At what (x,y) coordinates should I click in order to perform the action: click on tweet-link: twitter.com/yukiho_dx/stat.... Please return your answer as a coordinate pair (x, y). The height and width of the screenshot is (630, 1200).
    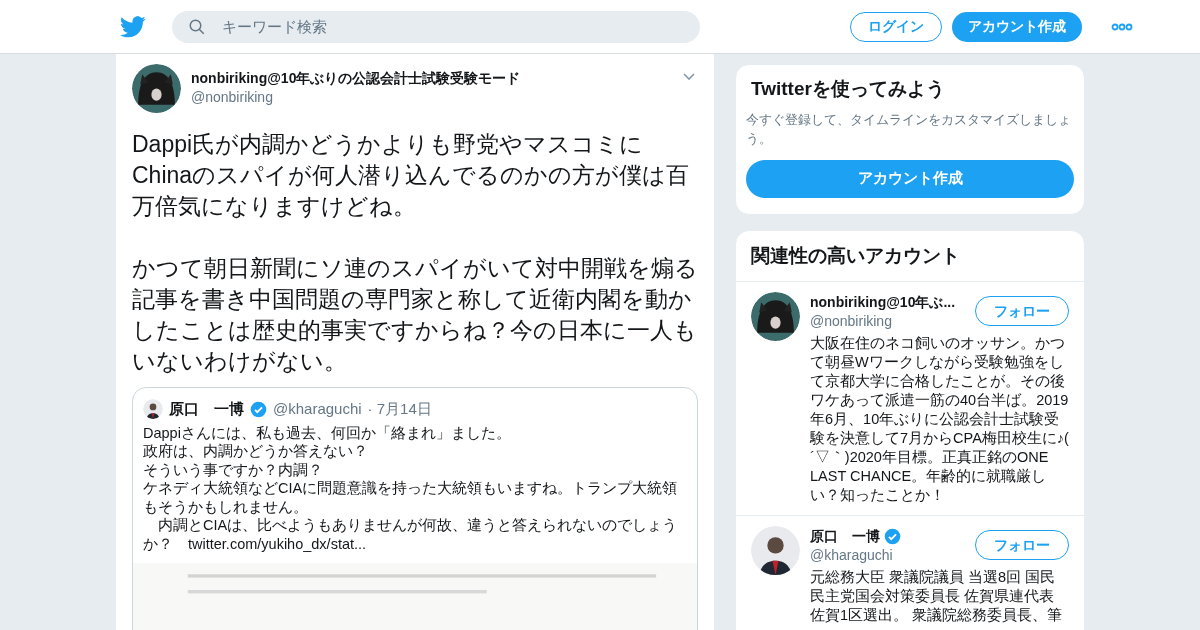
    Looking at the image, I should click on (277, 543).